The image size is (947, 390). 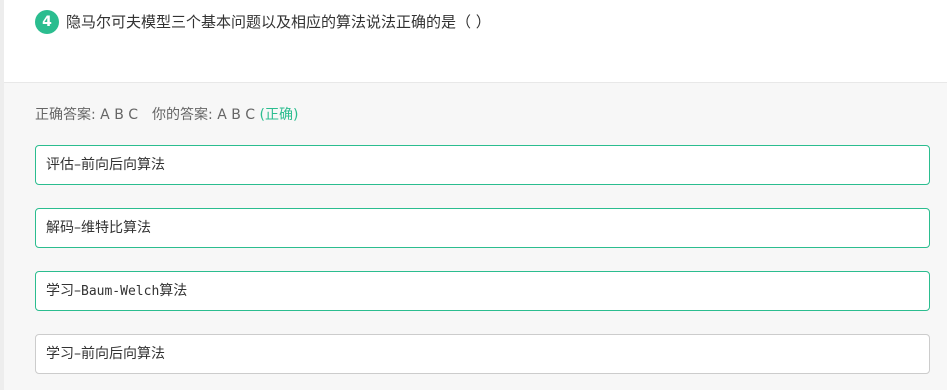 I want to click on correct-answer: 正确答案: A B C, so click(x=87, y=115).